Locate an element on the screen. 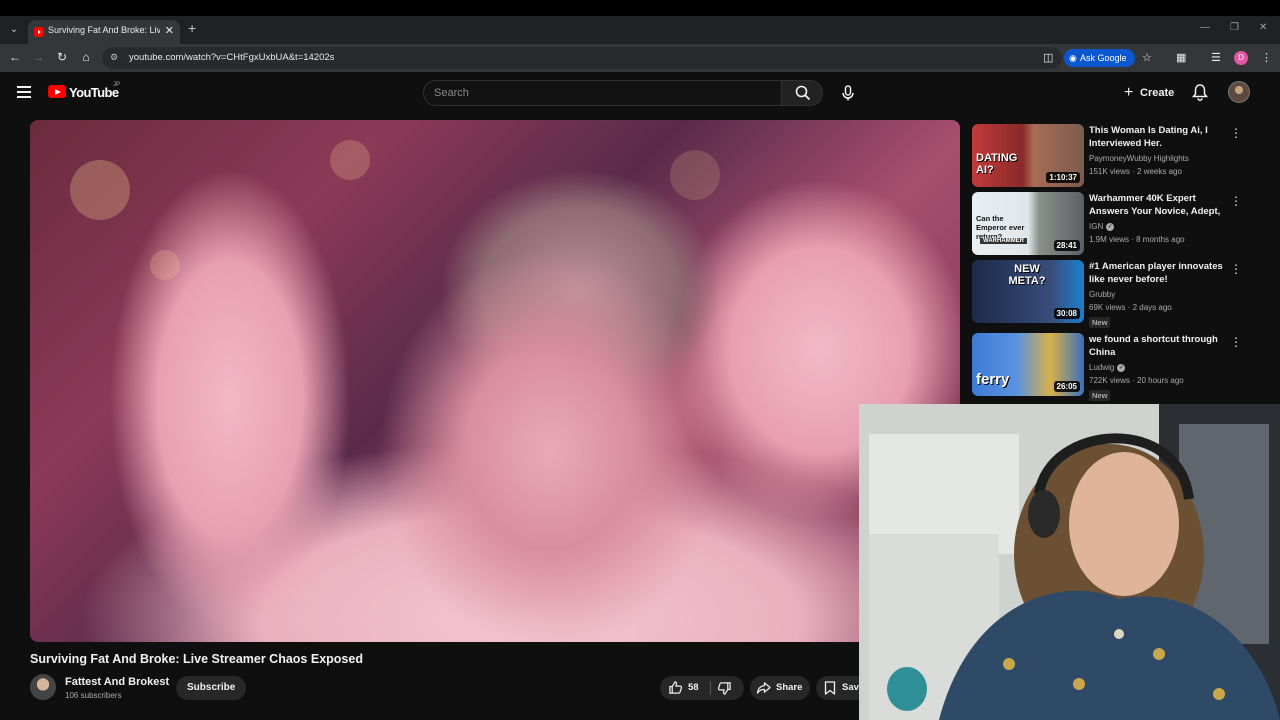  share-button: Share is located at coordinates (780, 688).